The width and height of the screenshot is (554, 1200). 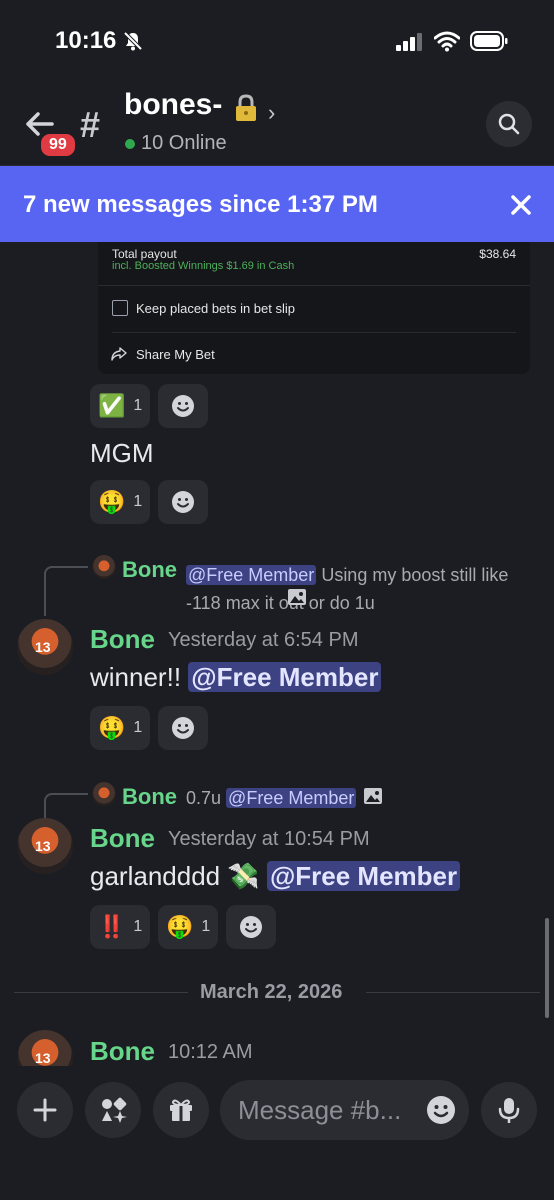 I want to click on message-input-container, so click(x=344, y=1110).